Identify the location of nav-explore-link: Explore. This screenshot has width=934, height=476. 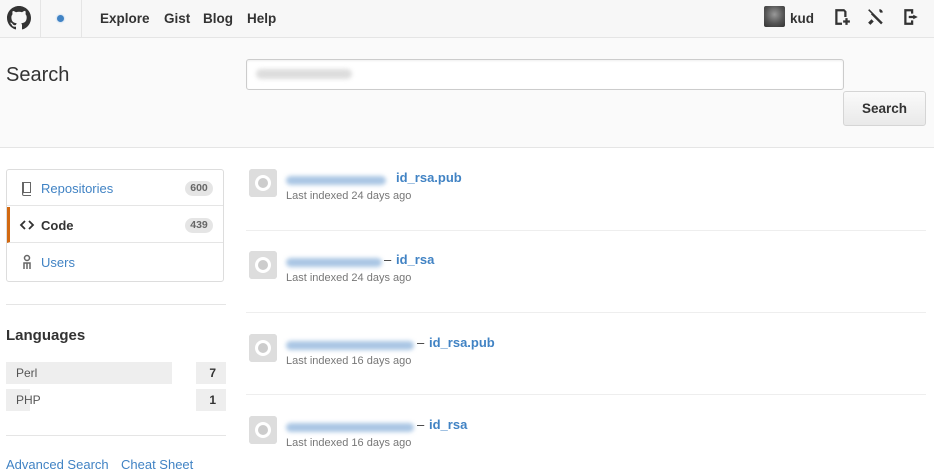
(125, 18).